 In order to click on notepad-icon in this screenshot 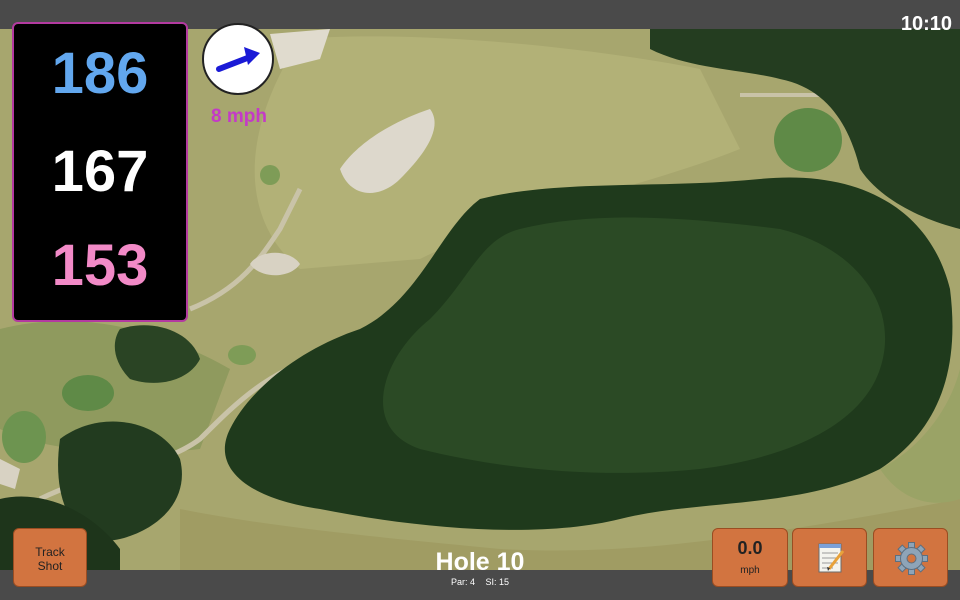, I will do `click(831, 558)`.